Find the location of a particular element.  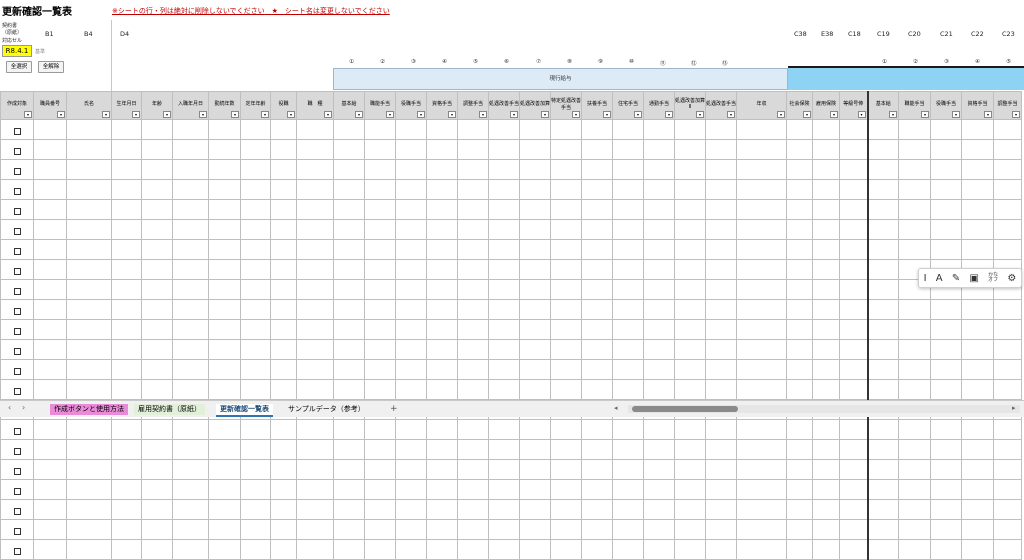

tab-contract-template: 雇用契約書（原紙） is located at coordinates (169, 409).